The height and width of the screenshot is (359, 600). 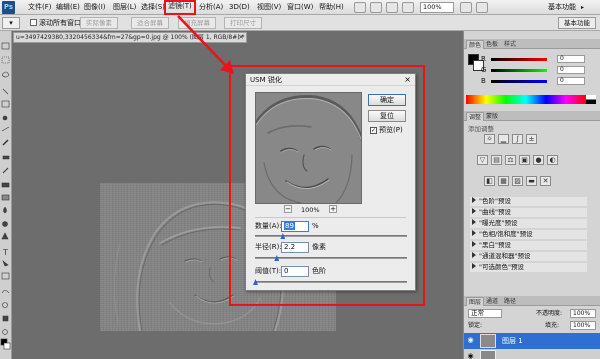 What do you see at coordinates (300, 23) in the screenshot?
I see `options-bar: ▾ 滚动所有窗口 实际像素 适合屏幕 填充屏幕 打印尺寸 基本功能` at bounding box center [300, 23].